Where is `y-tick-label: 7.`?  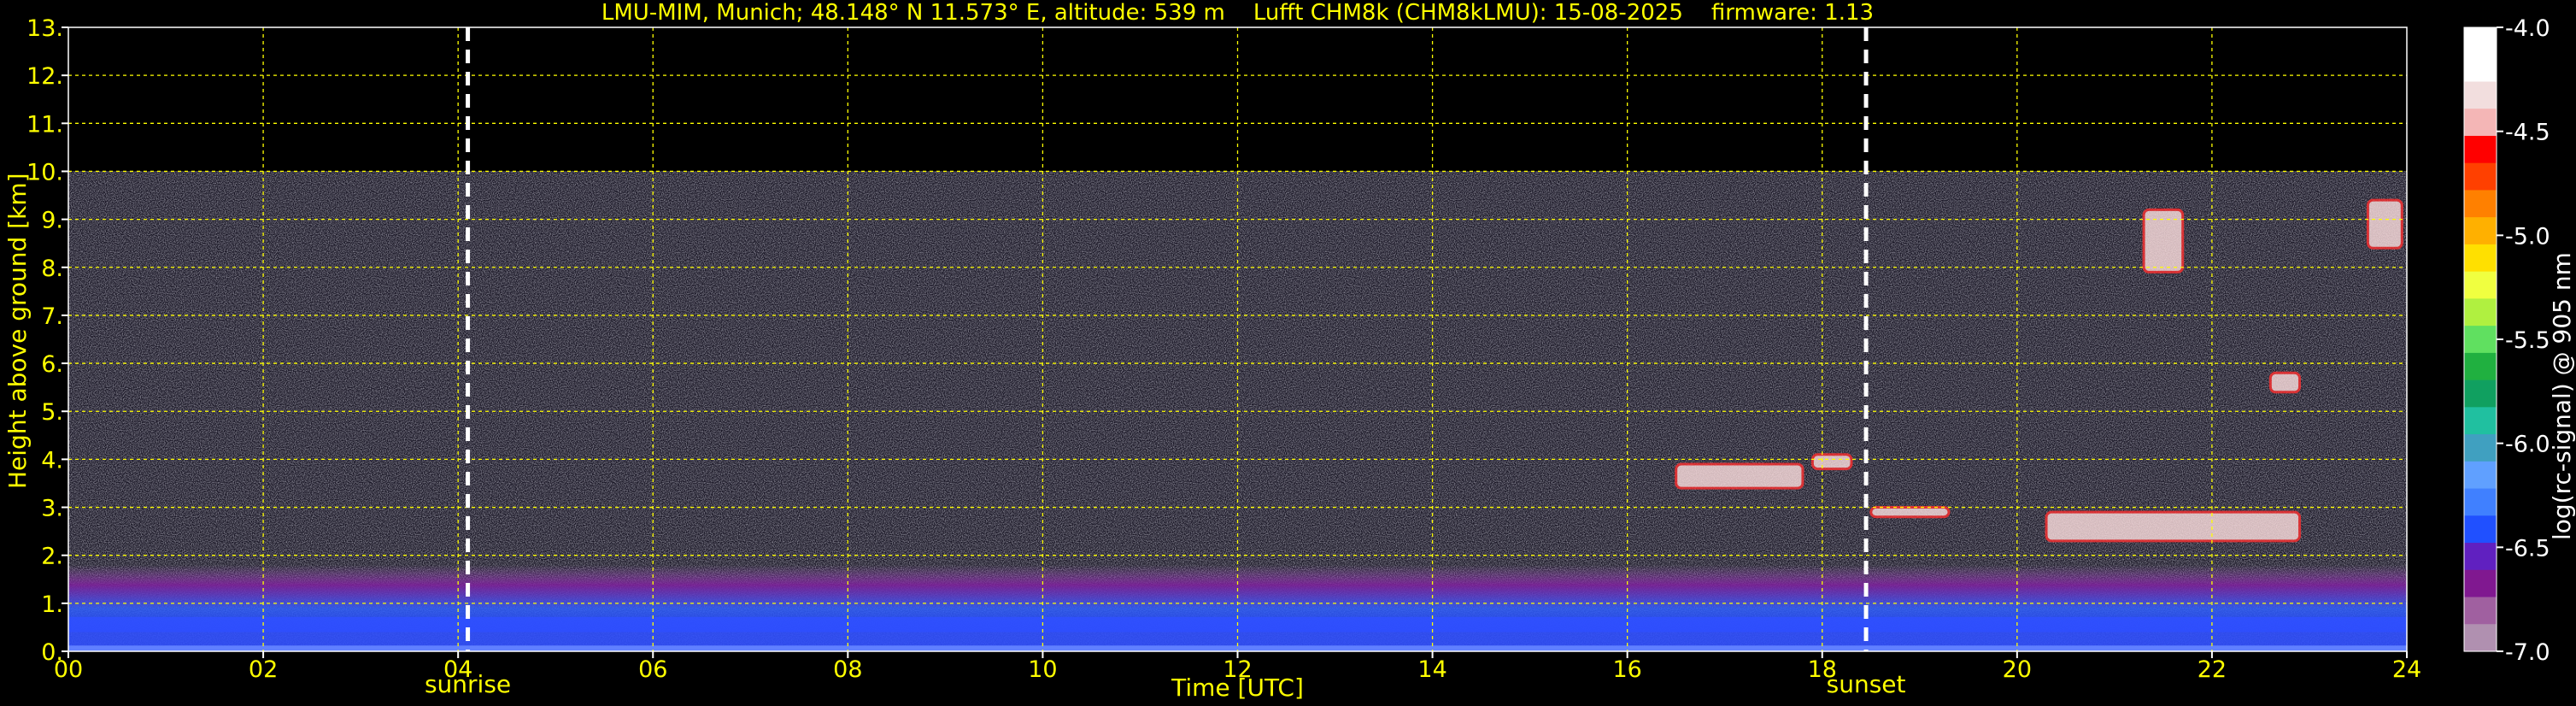 y-tick-label: 7. is located at coordinates (52, 316).